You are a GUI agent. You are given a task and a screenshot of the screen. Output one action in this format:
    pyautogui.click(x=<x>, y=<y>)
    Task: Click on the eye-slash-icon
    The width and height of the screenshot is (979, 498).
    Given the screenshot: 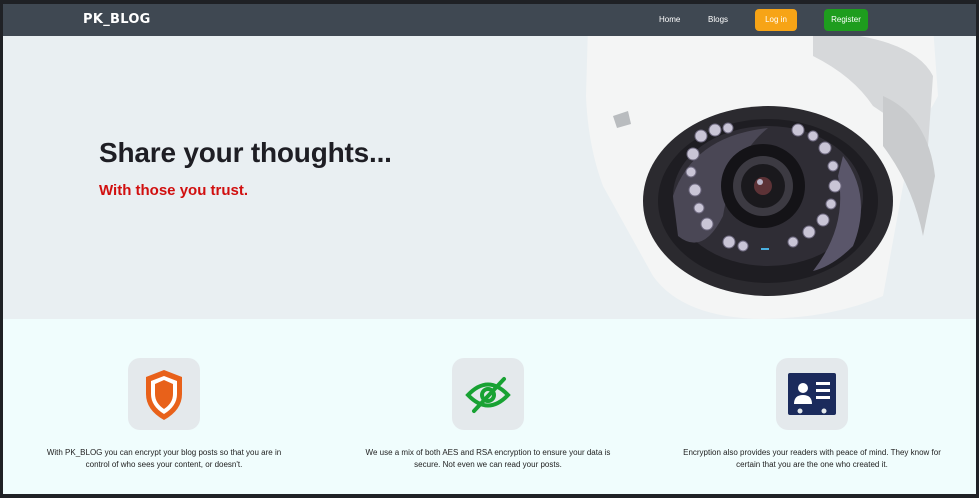 What is the action you would take?
    pyautogui.click(x=488, y=395)
    